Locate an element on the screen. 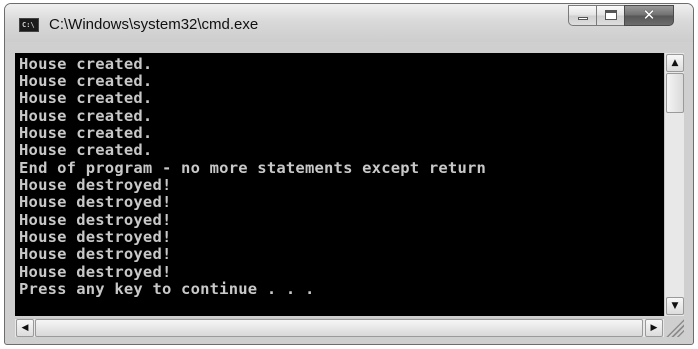 This screenshot has width=698, height=349. console-line: Press any key to continue . . . is located at coordinates (167, 289).